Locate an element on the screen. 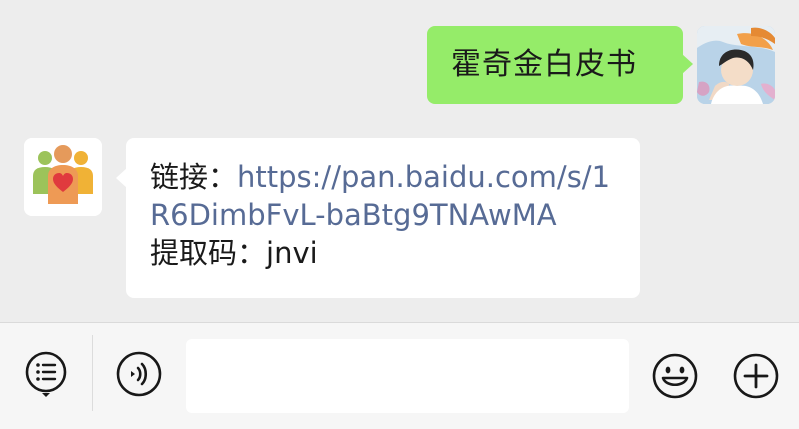 This screenshot has width=799, height=429. code-label: 提取码： is located at coordinates (208, 253).